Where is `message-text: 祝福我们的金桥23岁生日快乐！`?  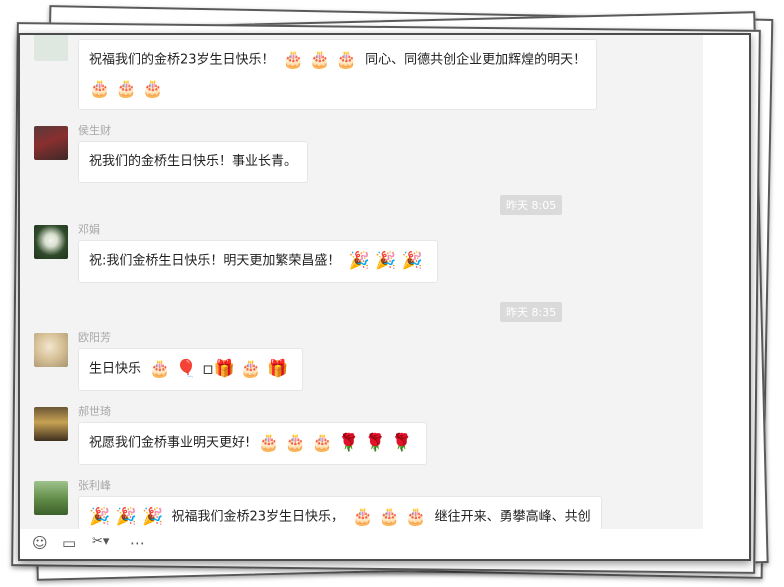
message-text: 祝福我们的金桥23岁生日快乐！ is located at coordinates (182, 60).